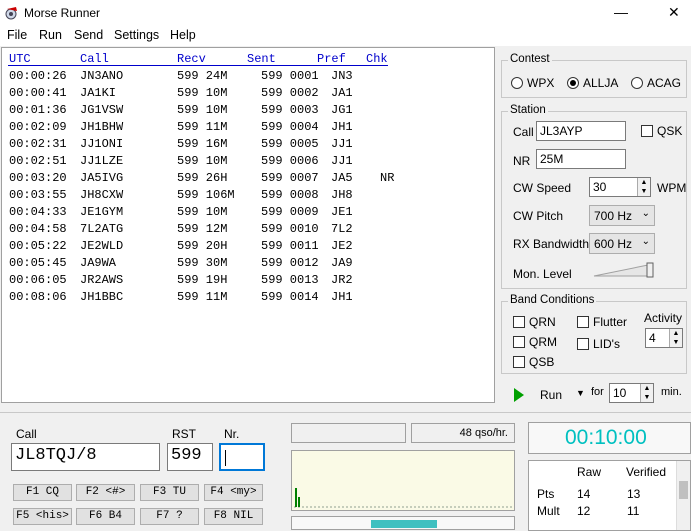  What do you see at coordinates (620, 187) in the screenshot?
I see `cw-speed-spin: 30 ▲ ▼` at bounding box center [620, 187].